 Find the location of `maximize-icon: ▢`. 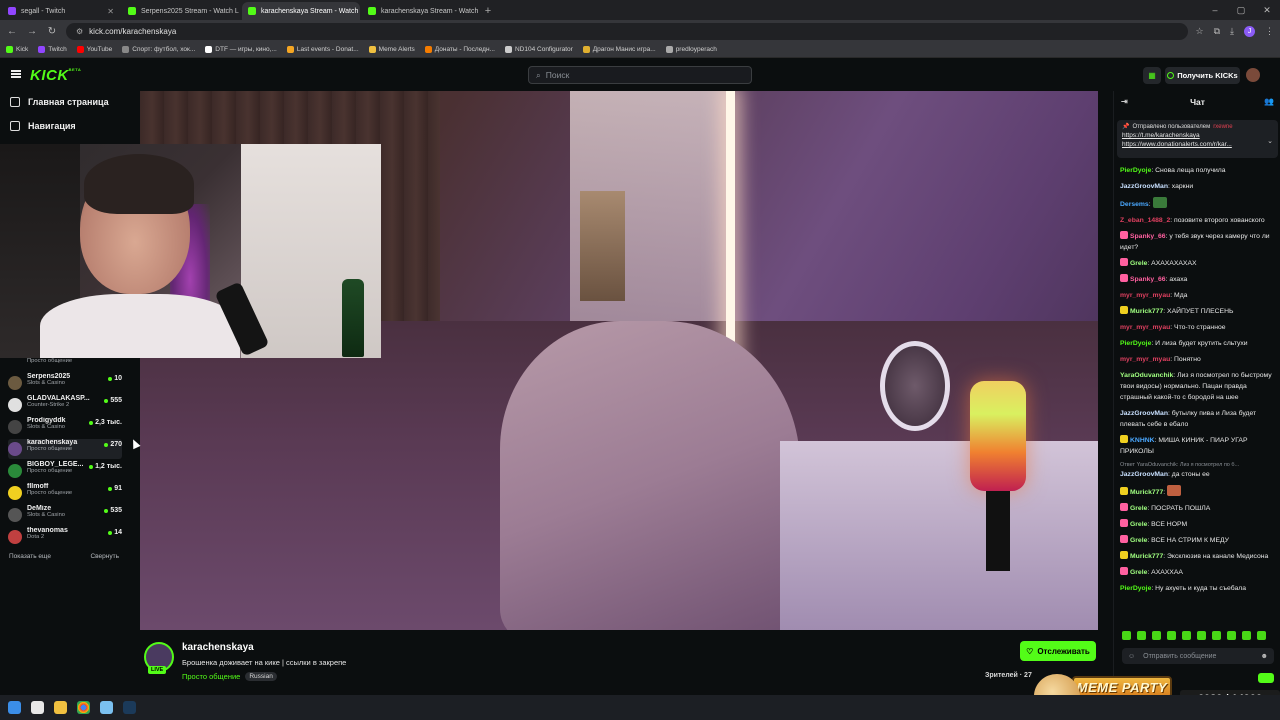

maximize-icon: ▢ is located at coordinates (1241, 10).